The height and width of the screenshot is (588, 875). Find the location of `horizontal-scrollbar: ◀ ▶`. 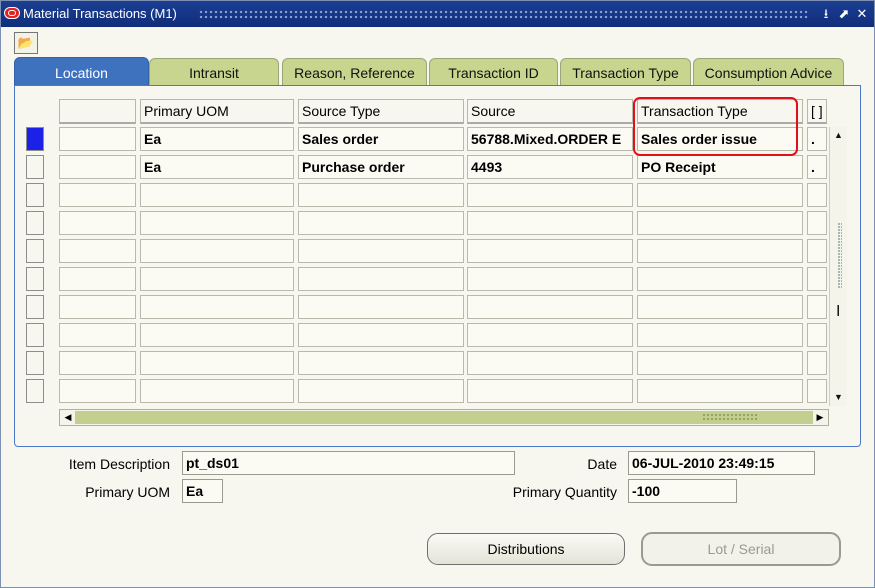

horizontal-scrollbar: ◀ ▶ is located at coordinates (444, 417).